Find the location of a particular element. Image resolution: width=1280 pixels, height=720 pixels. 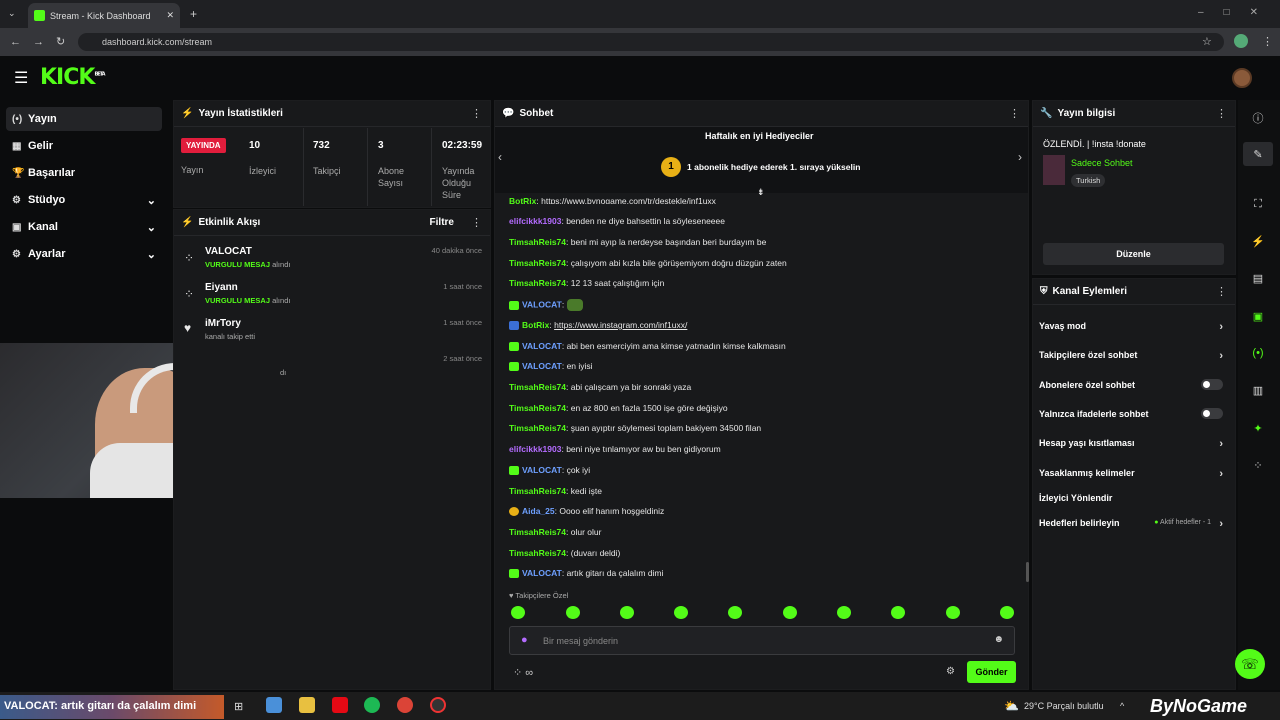

action-subscribers-only: Abonelere özel sohbet is located at coordinates (1133, 384).